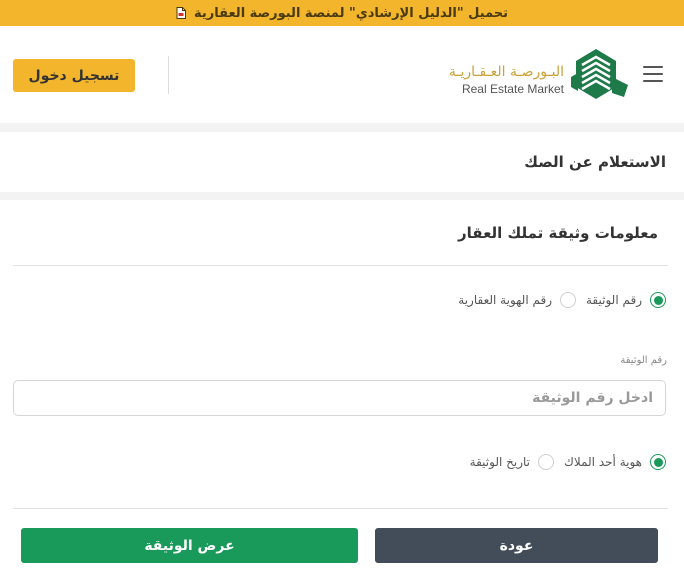 This screenshot has width=684, height=580. Describe the element at coordinates (614, 300) in the screenshot. I see `radio-document-number-label: رقم الوثيقة` at that location.